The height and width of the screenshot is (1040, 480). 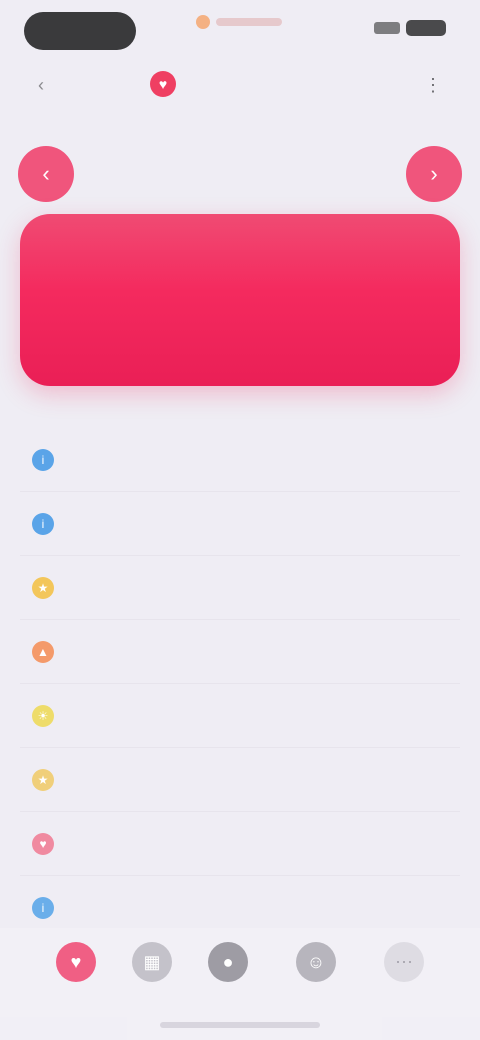 I want to click on signal-icon, so click(x=387, y=28).